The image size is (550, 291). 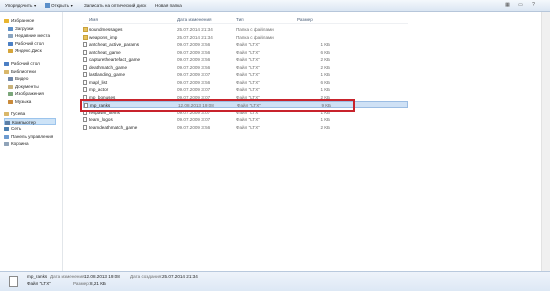 What do you see at coordinates (10, 101) in the screenshot?
I see `music-icon` at bounding box center [10, 101].